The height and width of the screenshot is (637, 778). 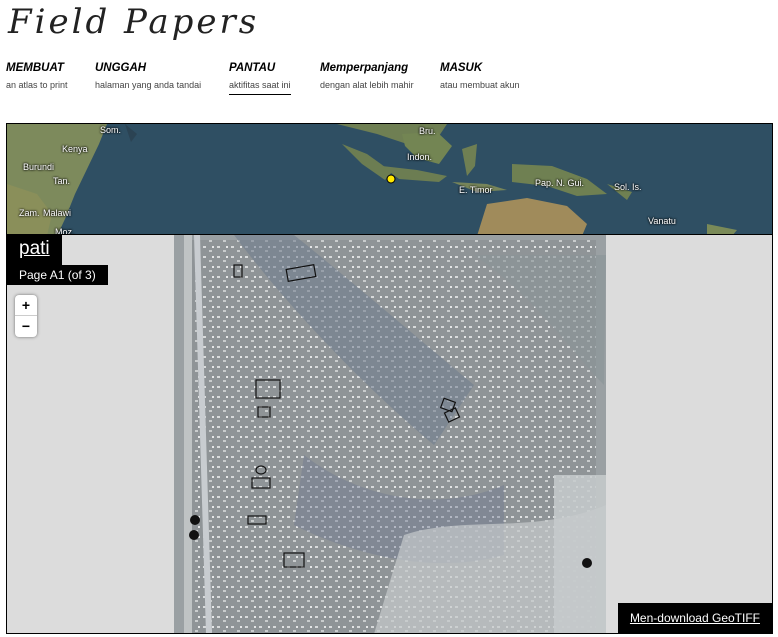 I want to click on nav-item-unggah: UNGGAH halaman yang anda tandai, so click(x=148, y=76).